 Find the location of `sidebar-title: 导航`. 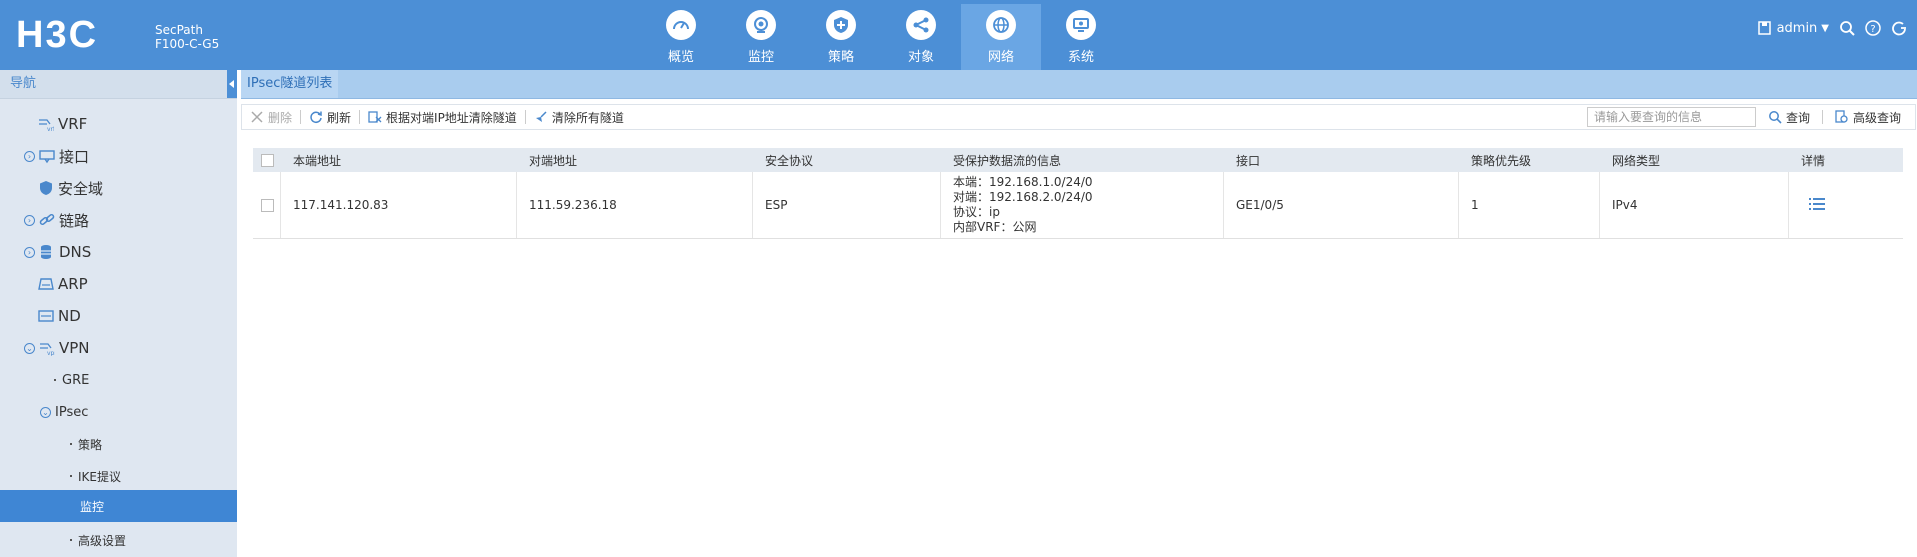

sidebar-title: 导航 is located at coordinates (23, 83).